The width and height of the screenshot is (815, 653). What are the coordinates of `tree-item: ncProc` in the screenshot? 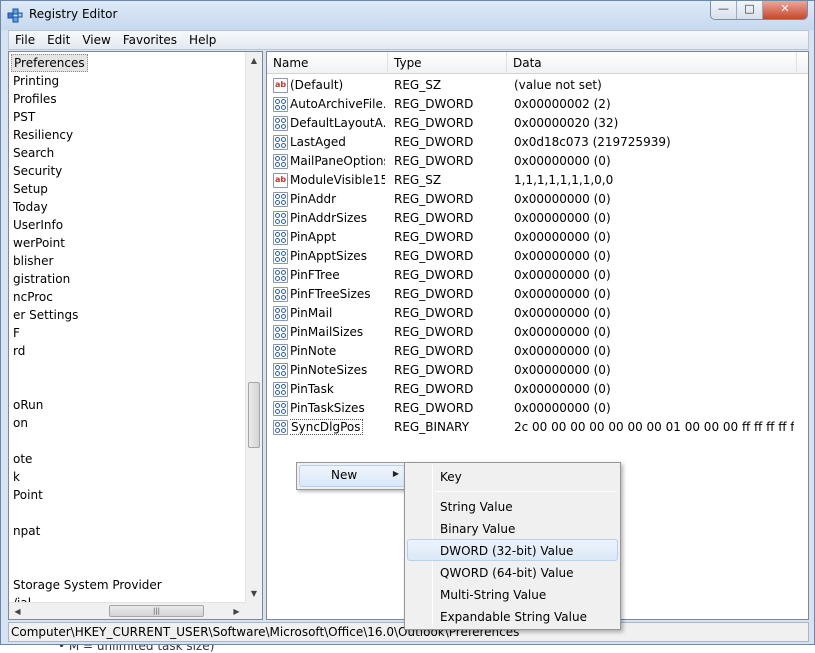 It's located at (33, 297).